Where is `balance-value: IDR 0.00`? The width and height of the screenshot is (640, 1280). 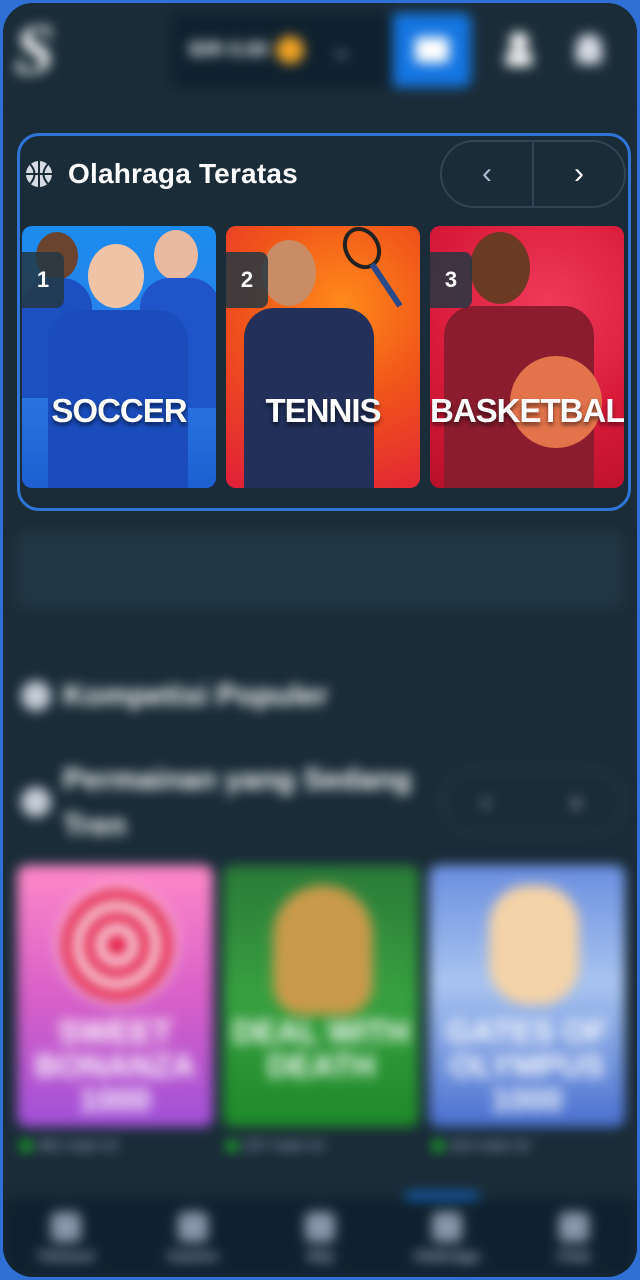
balance-value: IDR 0.00 is located at coordinates (228, 49).